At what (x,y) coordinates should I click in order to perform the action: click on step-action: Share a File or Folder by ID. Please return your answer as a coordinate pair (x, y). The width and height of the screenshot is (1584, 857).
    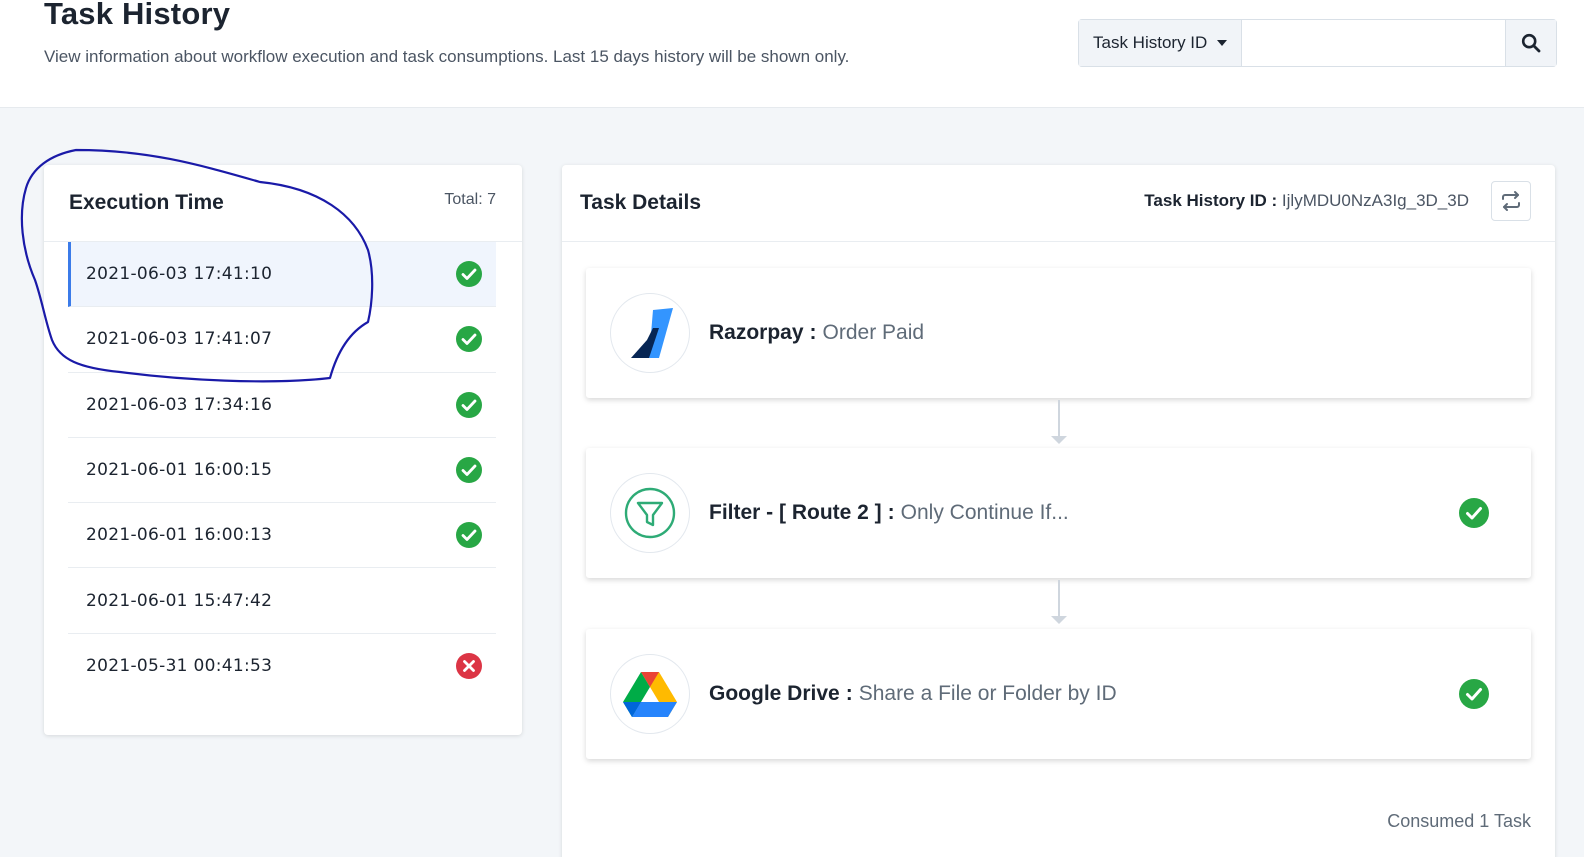
    Looking at the image, I should click on (987, 693).